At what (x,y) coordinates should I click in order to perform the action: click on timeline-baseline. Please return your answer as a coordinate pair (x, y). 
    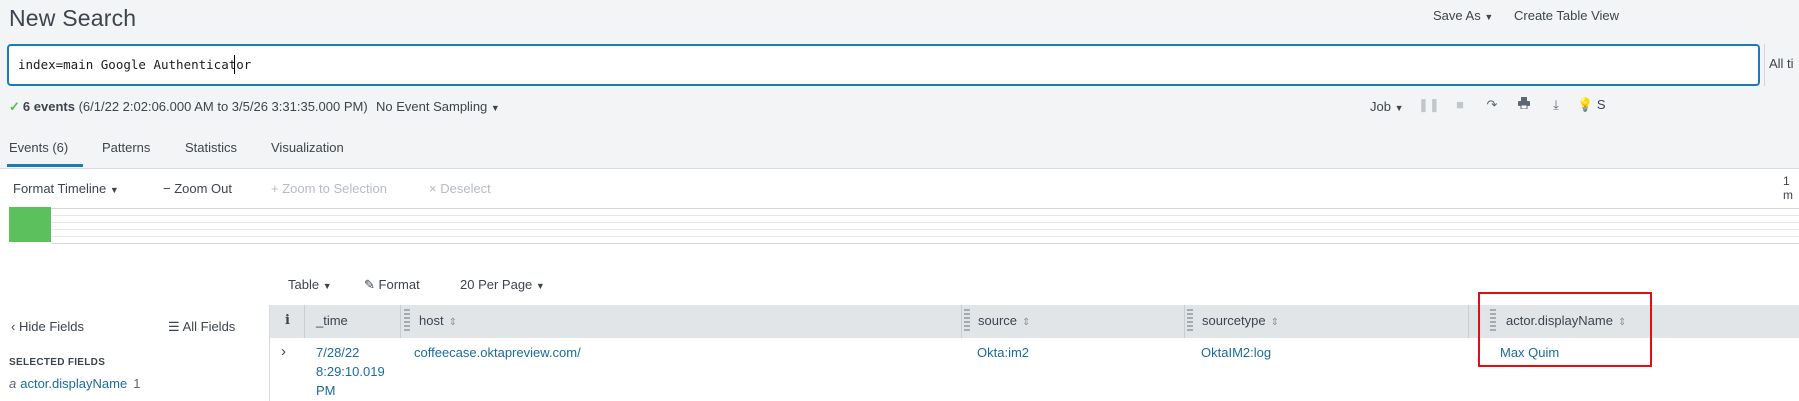
    Looking at the image, I should click on (925, 243).